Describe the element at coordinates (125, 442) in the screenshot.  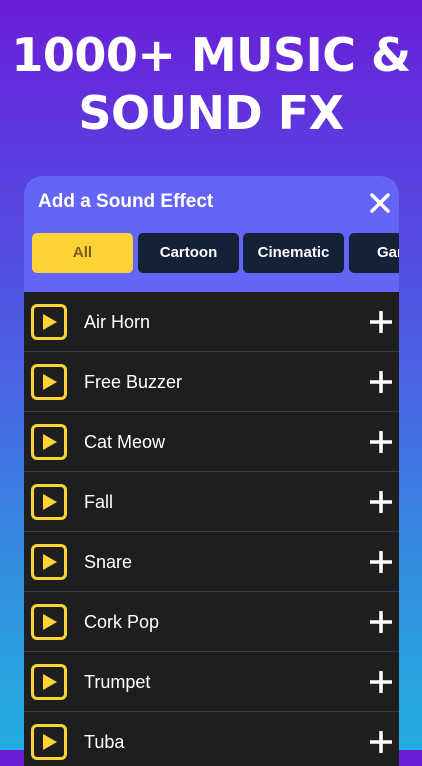
I see `sound-name: Cat Meow` at that location.